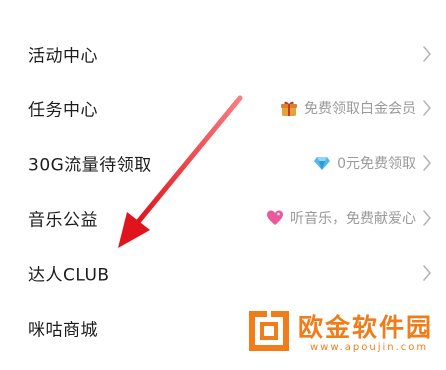 The image size is (446, 370). What do you see at coordinates (223, 54) in the screenshot?
I see `menu-item-activity-center: 活动中心` at bounding box center [223, 54].